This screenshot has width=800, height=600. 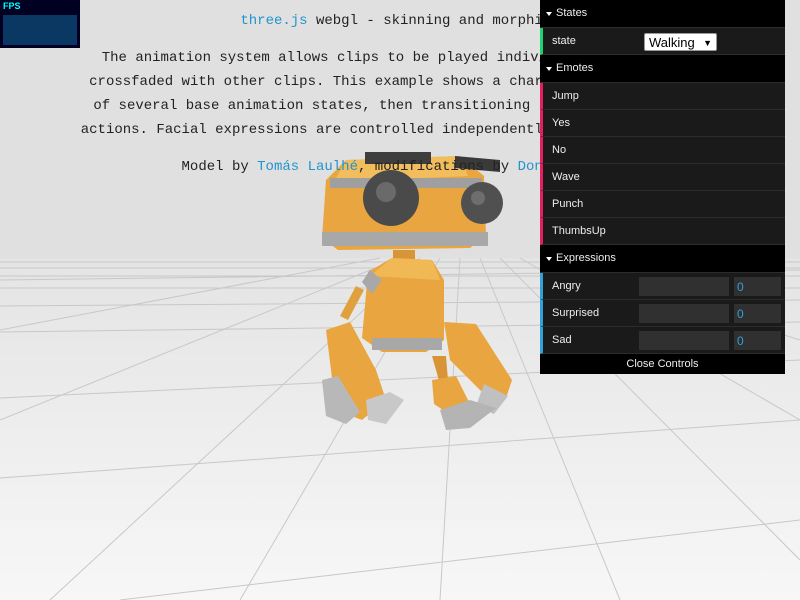 What do you see at coordinates (662, 259) in the screenshot?
I see `expressions-folder-title: Expressions` at bounding box center [662, 259].